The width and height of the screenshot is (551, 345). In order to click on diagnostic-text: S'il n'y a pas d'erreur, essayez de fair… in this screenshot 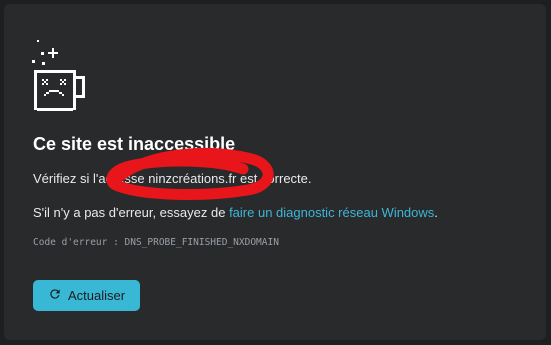, I will do `click(235, 212)`.